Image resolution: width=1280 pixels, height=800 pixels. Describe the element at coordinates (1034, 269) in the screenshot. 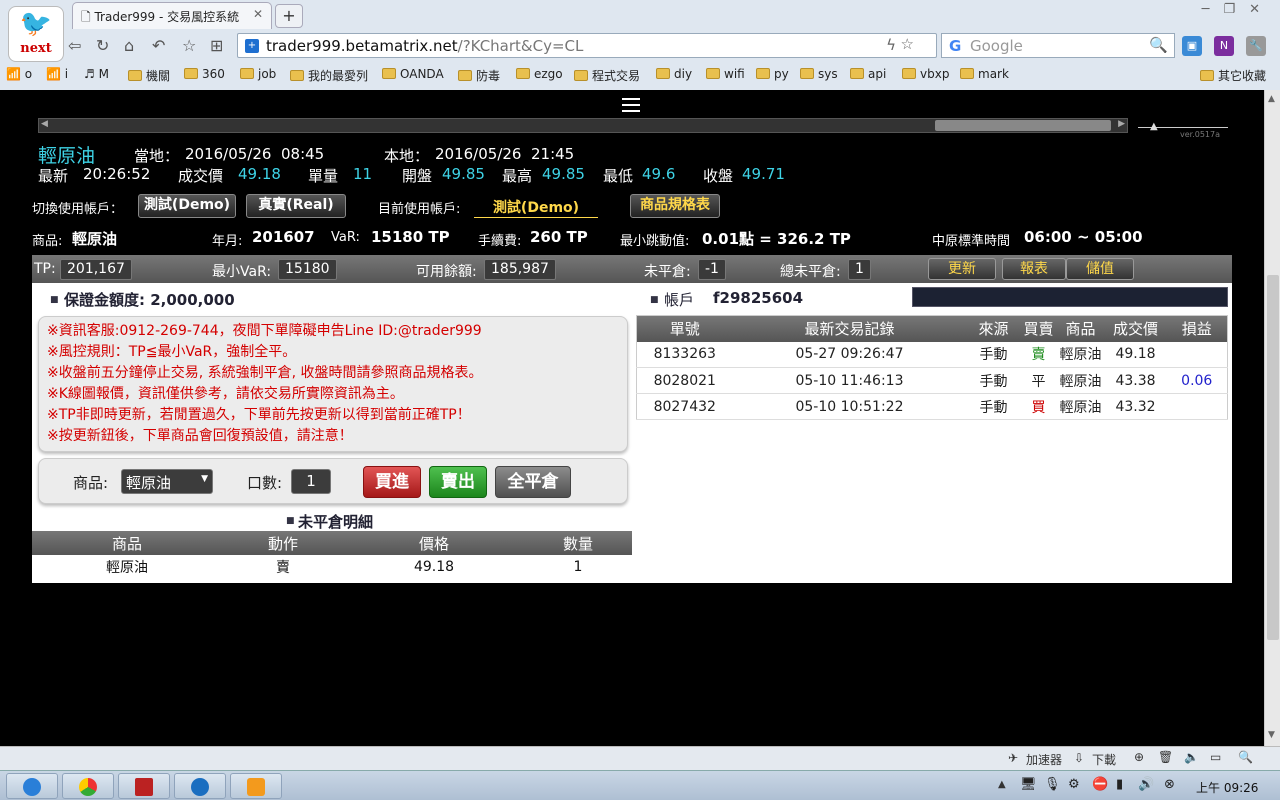

I see `report-button: 報表` at that location.